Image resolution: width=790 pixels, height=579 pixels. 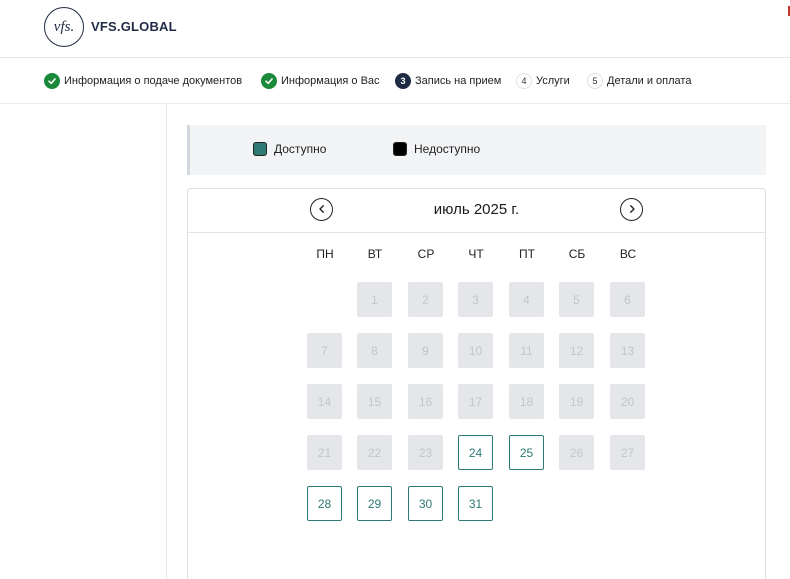 What do you see at coordinates (476, 254) in the screenshot?
I see `weekday-label: ЧТ` at bounding box center [476, 254].